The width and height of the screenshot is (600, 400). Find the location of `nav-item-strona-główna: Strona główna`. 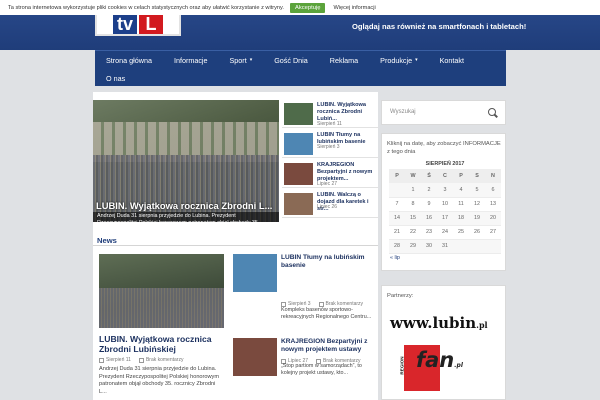

nav-item-strona-główna: Strona główna is located at coordinates (129, 60).